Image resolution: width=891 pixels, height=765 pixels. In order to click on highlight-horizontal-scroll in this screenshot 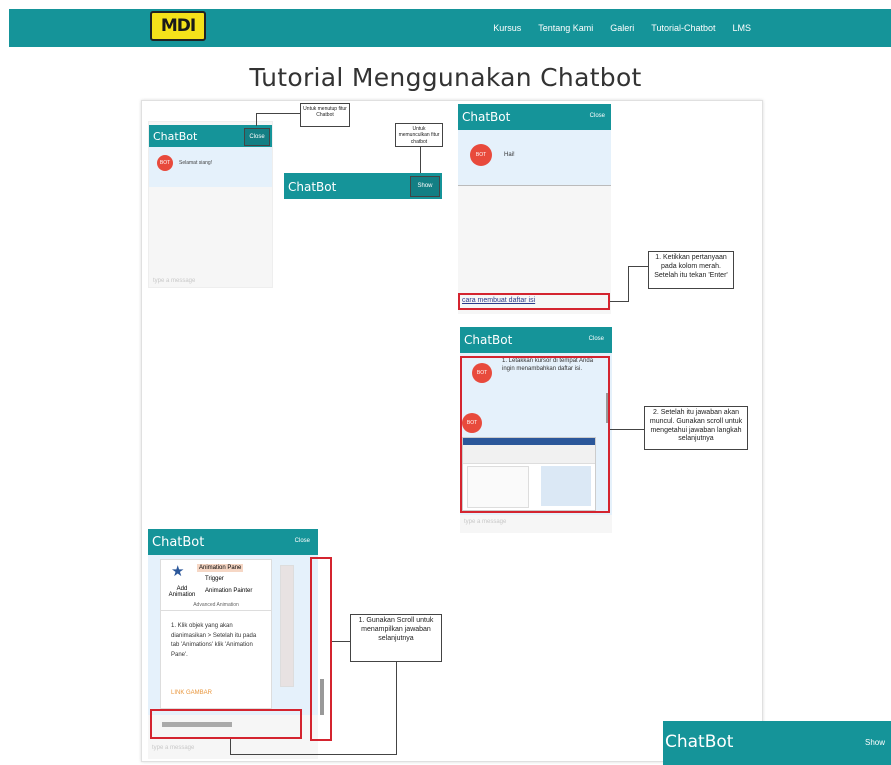, I will do `click(226, 724)`.